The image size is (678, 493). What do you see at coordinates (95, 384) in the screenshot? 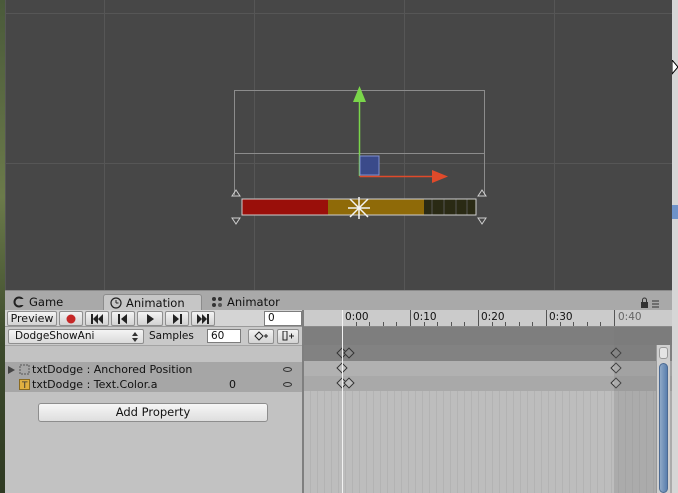
I see `property-name: txtDodge : Text.Color.a` at bounding box center [95, 384].